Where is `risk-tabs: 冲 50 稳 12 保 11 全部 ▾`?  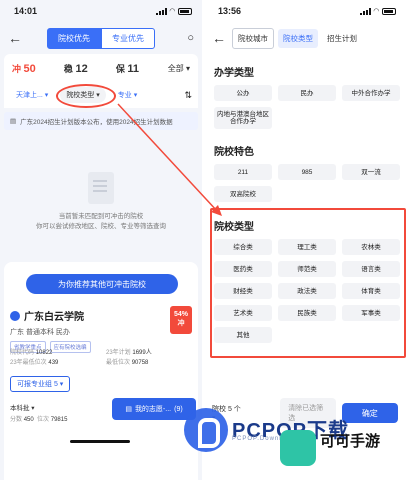 risk-tabs: 冲 50 稳 12 保 11 全部 ▾ is located at coordinates (101, 68).